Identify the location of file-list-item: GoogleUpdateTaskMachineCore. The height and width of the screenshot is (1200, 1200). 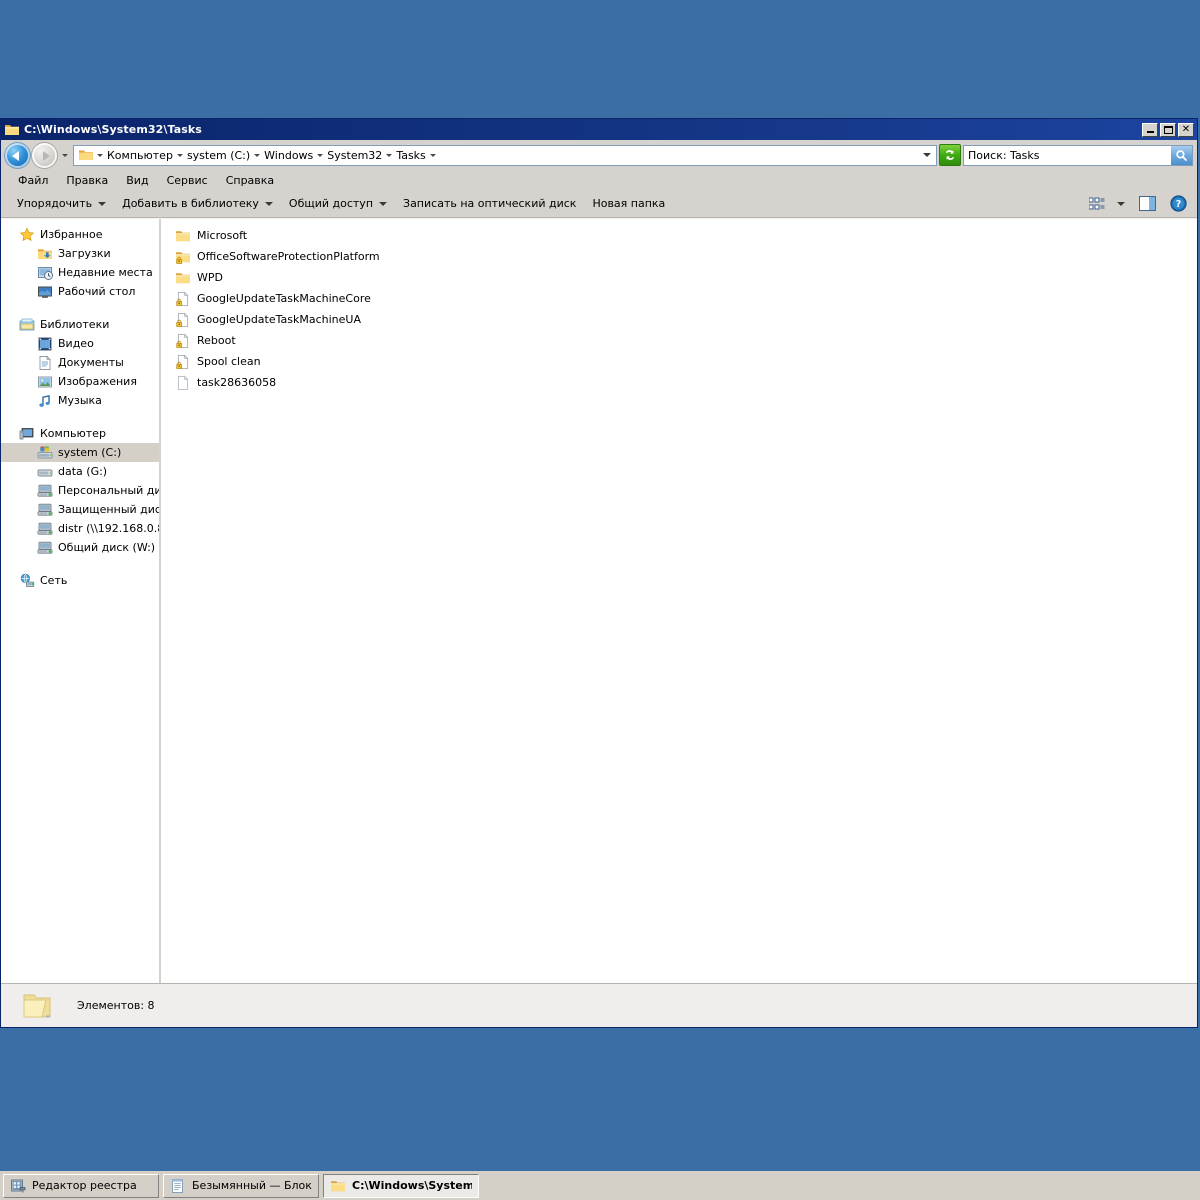
(686, 298).